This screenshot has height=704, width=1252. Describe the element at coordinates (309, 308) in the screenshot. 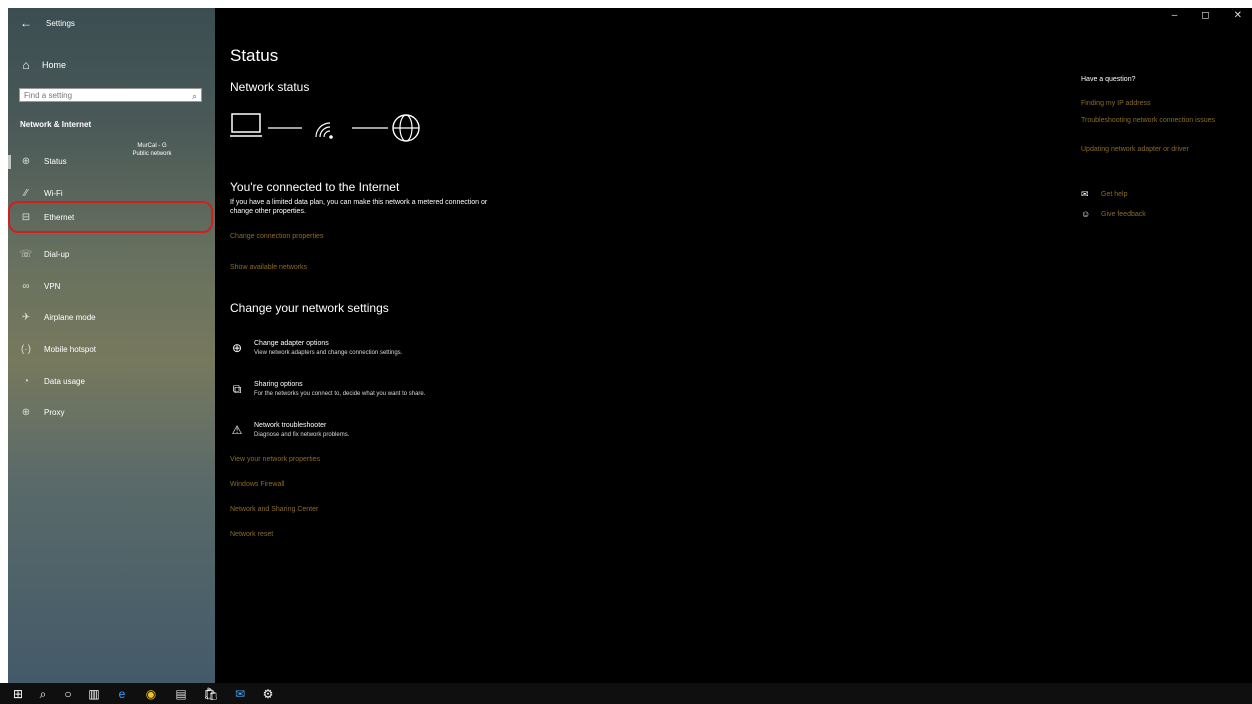

I see `change-settings-heading: Change your network settings` at that location.